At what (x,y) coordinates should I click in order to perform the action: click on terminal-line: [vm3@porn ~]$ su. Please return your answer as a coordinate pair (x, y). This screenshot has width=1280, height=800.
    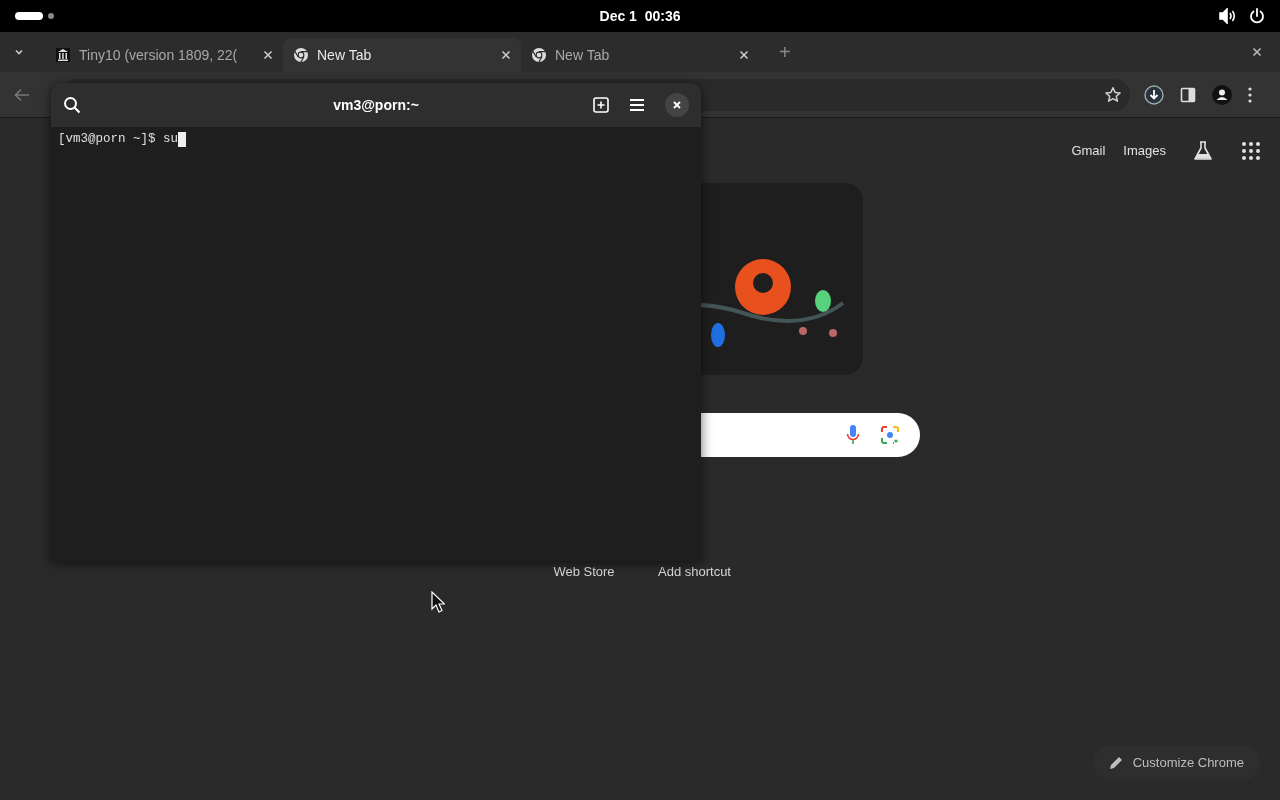
    Looking at the image, I should click on (118, 139).